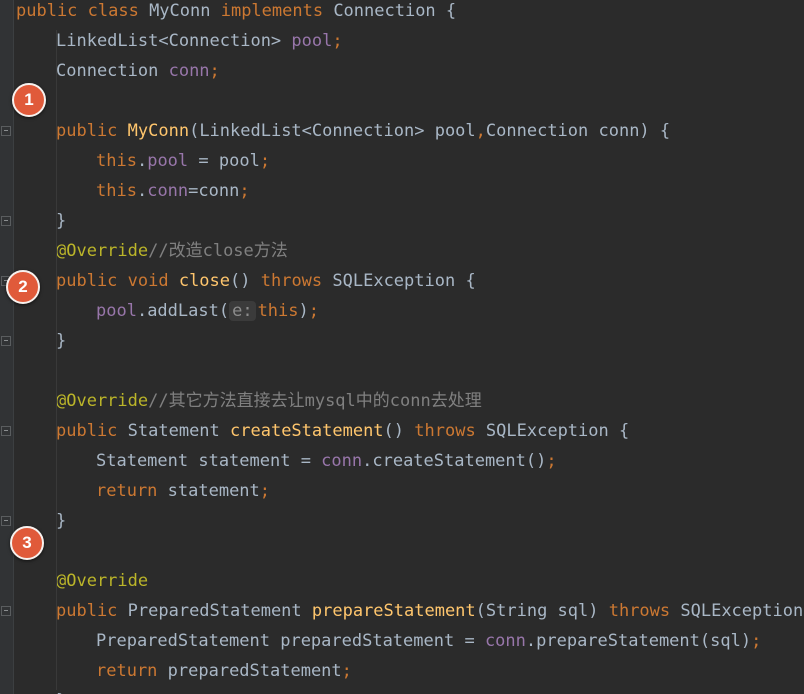  I want to click on code-token: public class, so click(83, 11).